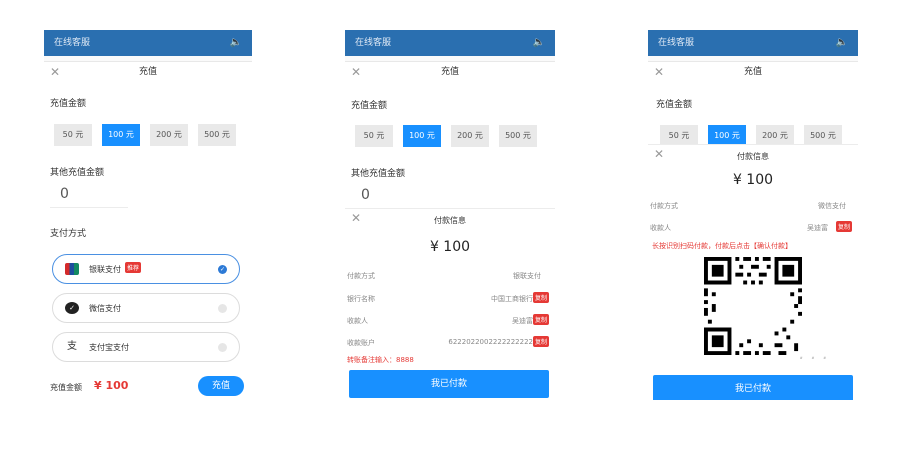 The image size is (900, 450). What do you see at coordinates (450, 275) in the screenshot?
I see `info-row: 付款方式 银联支付` at bounding box center [450, 275].